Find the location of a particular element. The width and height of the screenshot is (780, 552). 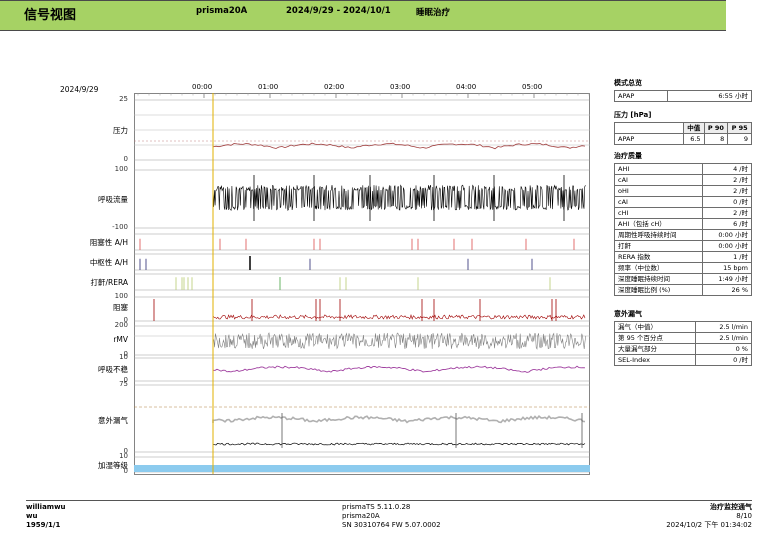

table-row: 漏气（中值） 2.5 l/min is located at coordinates (682, 327).